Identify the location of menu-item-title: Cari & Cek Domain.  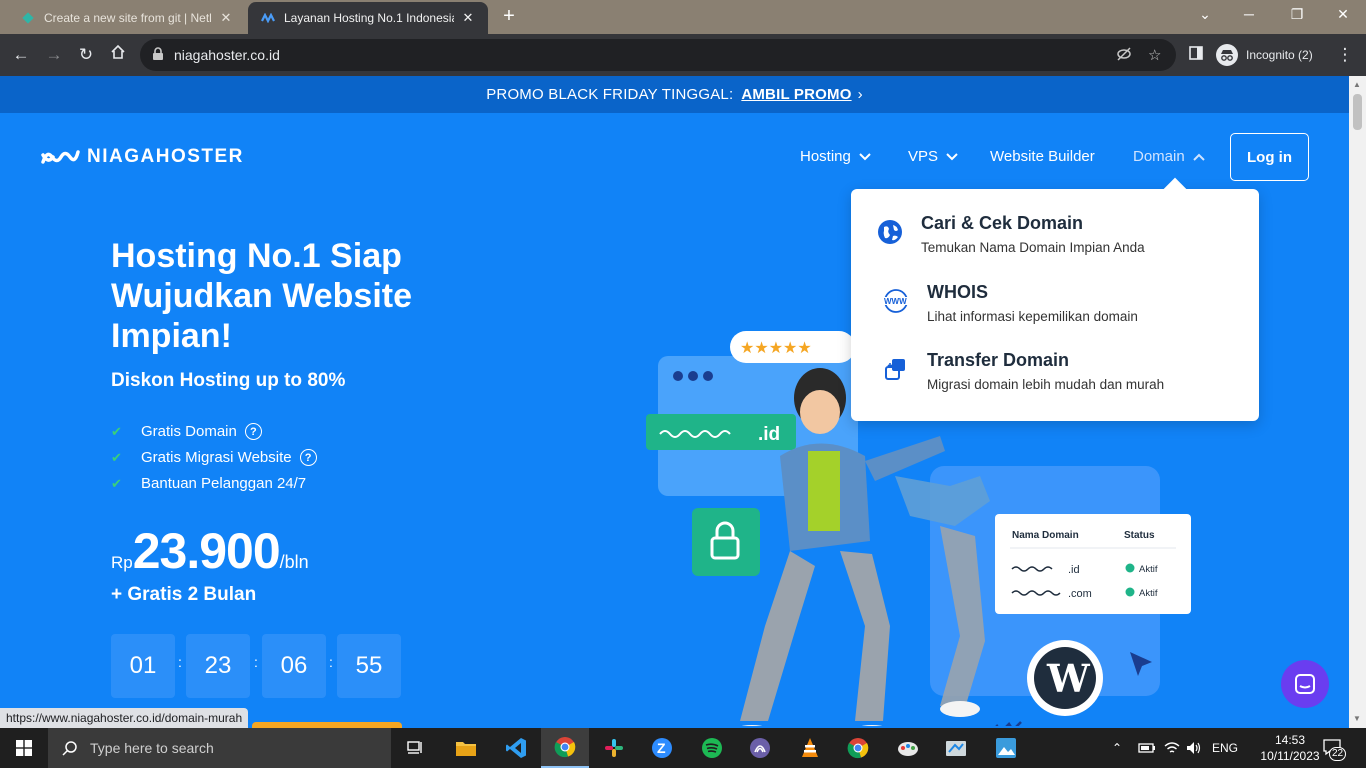
(1002, 223).